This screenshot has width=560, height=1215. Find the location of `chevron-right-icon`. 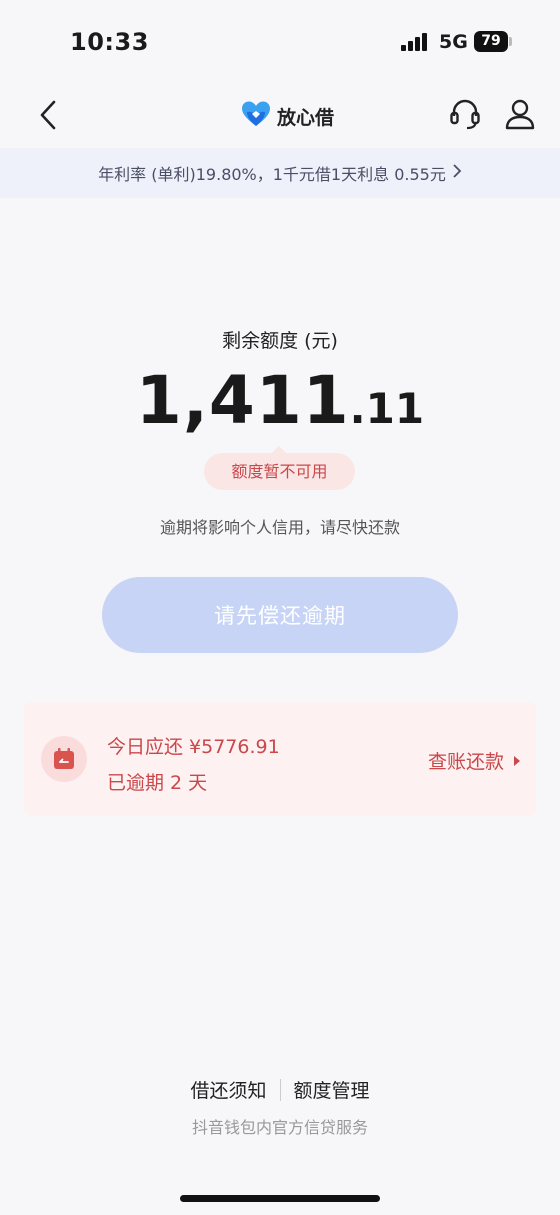

chevron-right-icon is located at coordinates (457, 173).